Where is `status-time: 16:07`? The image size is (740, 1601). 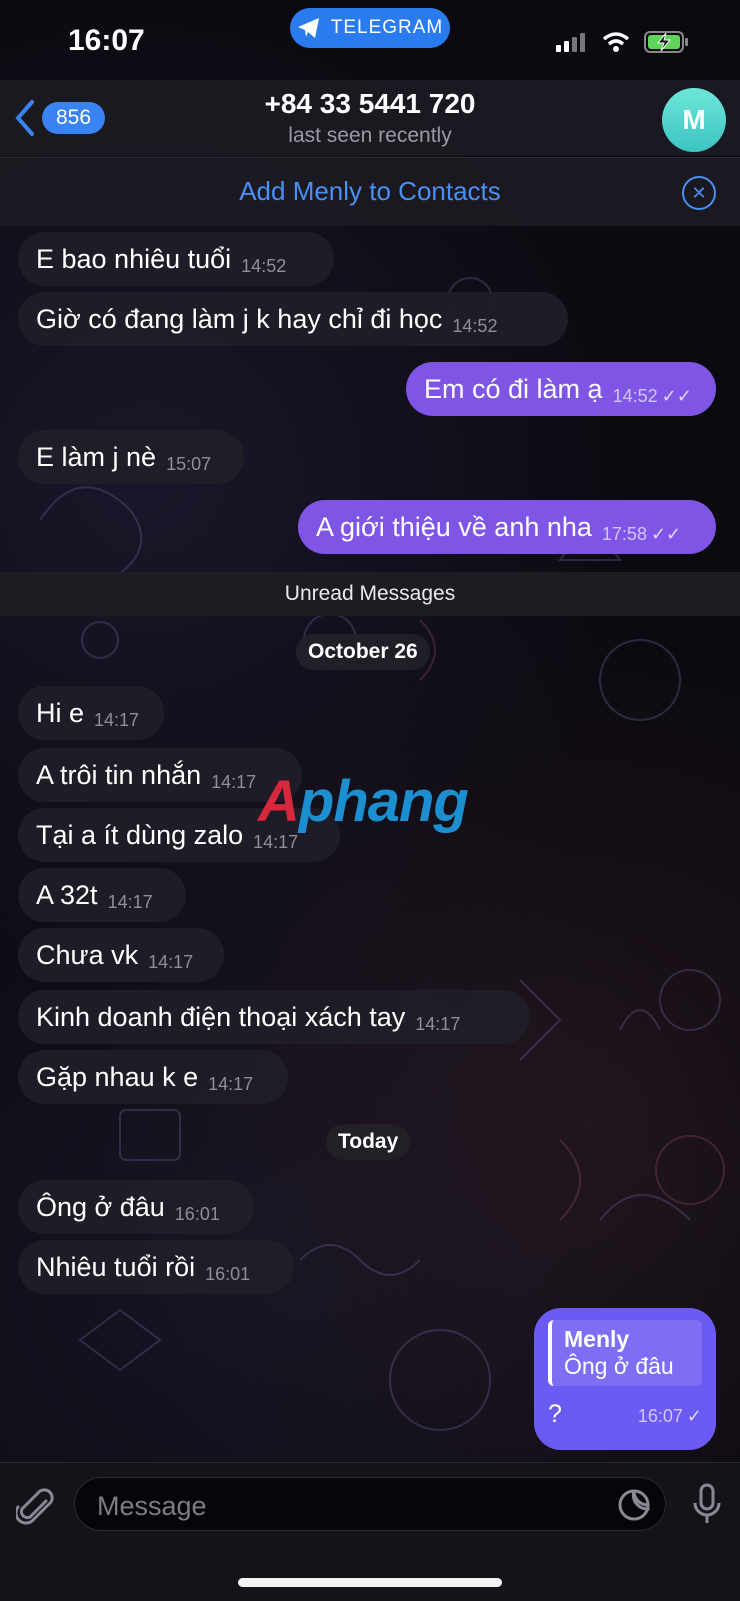 status-time: 16:07 is located at coordinates (106, 40).